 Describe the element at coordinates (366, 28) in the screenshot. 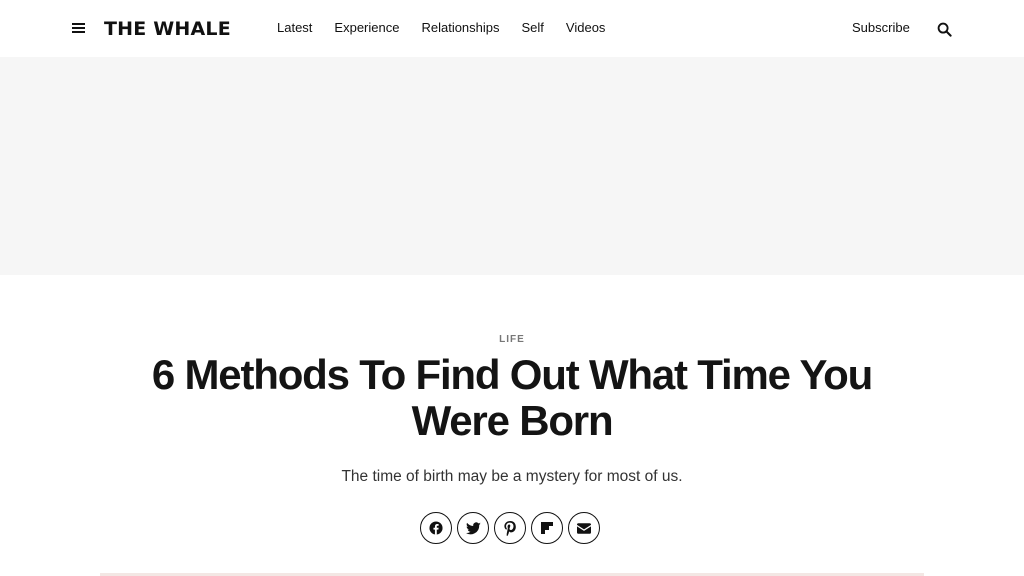

I see `nav-experience: Experience` at that location.